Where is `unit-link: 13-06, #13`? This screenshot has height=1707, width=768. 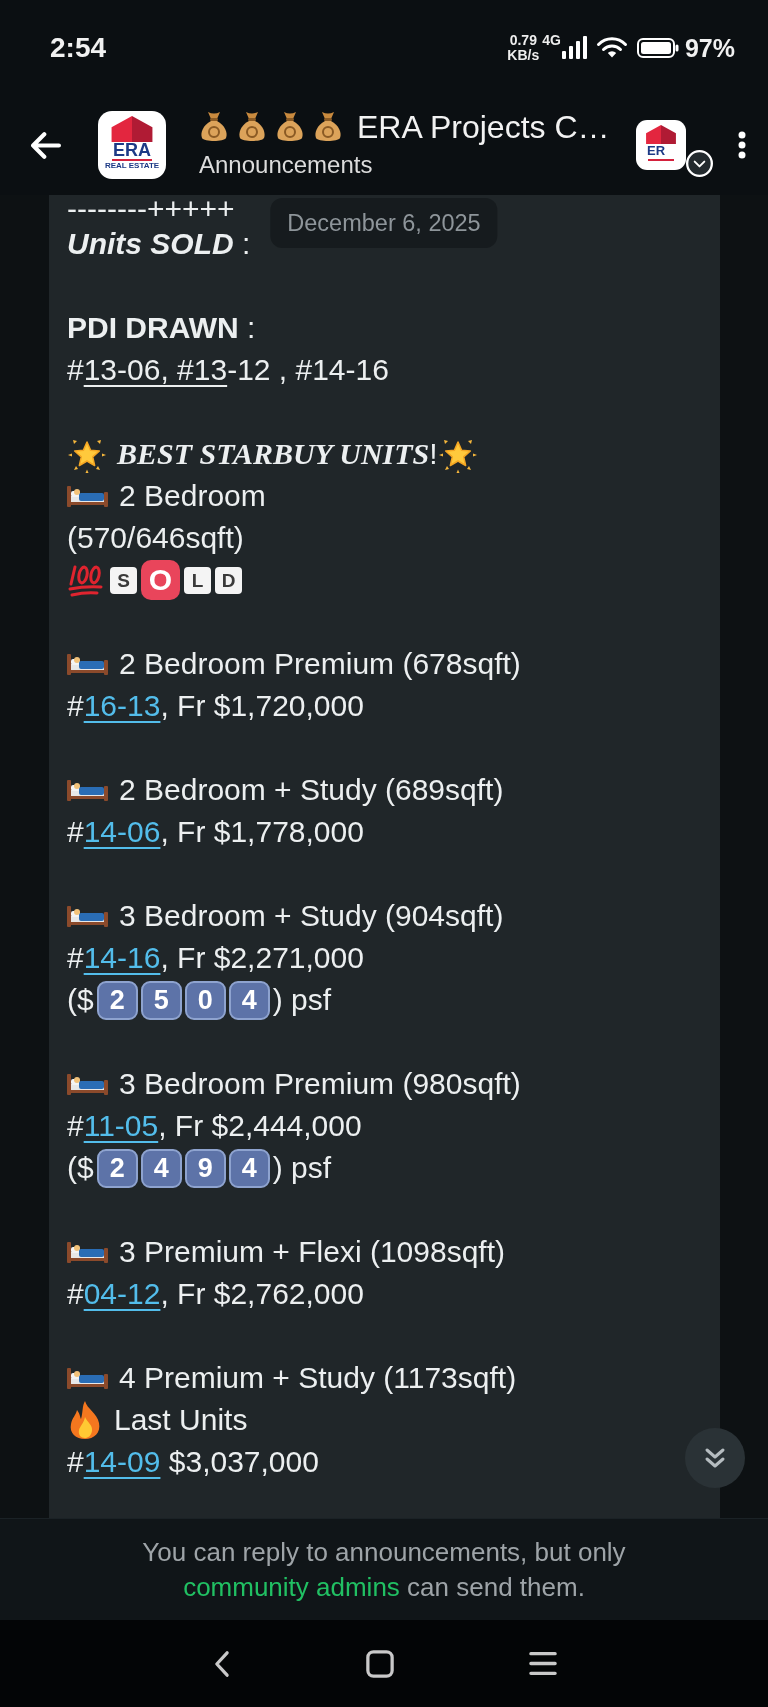
unit-link: 13-06, #13 is located at coordinates (155, 369).